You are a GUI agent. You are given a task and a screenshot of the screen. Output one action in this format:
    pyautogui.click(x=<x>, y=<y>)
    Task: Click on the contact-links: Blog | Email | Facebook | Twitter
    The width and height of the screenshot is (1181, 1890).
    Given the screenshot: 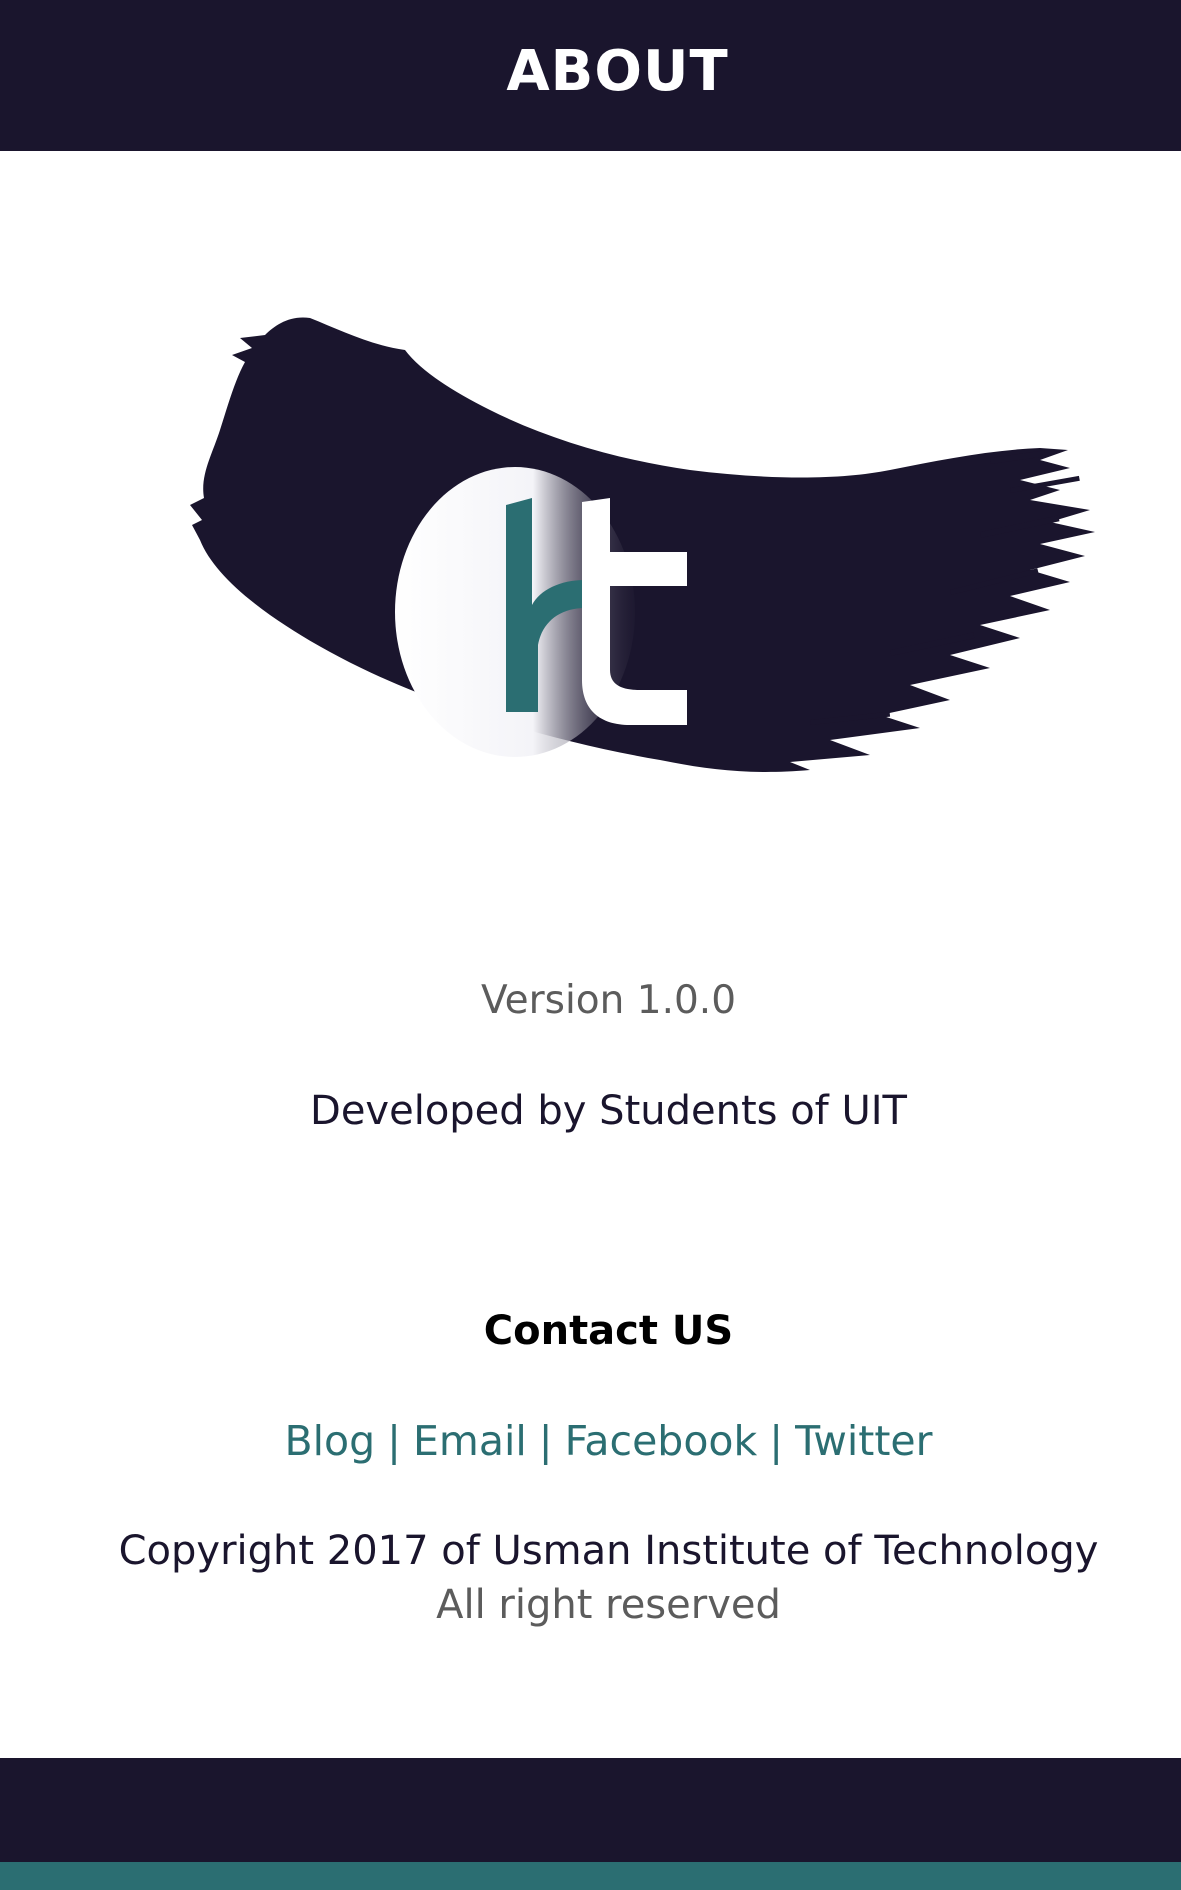 What is the action you would take?
    pyautogui.click(x=599, y=1441)
    